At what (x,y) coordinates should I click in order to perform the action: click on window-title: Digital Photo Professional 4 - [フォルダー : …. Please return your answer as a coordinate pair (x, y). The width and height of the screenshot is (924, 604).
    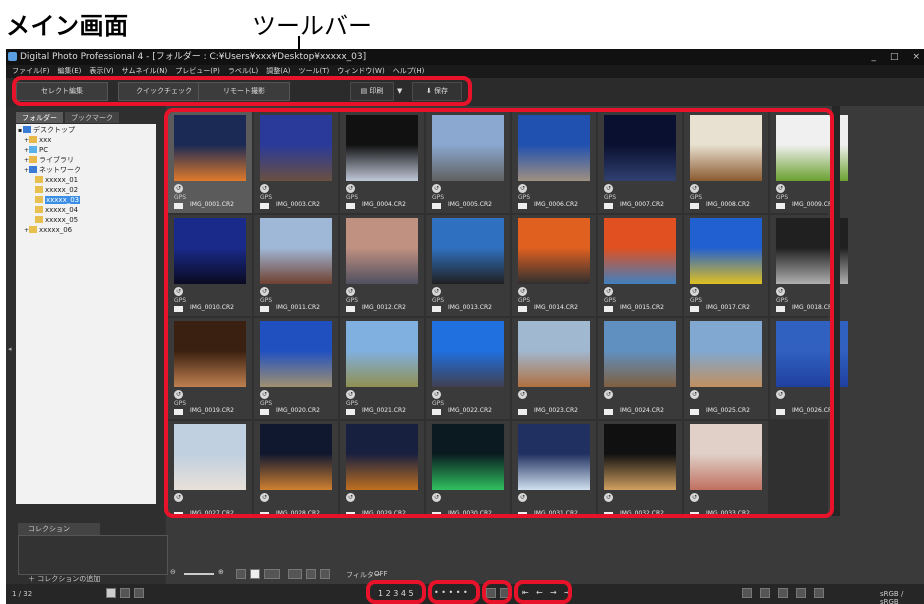
    Looking at the image, I should click on (193, 57).